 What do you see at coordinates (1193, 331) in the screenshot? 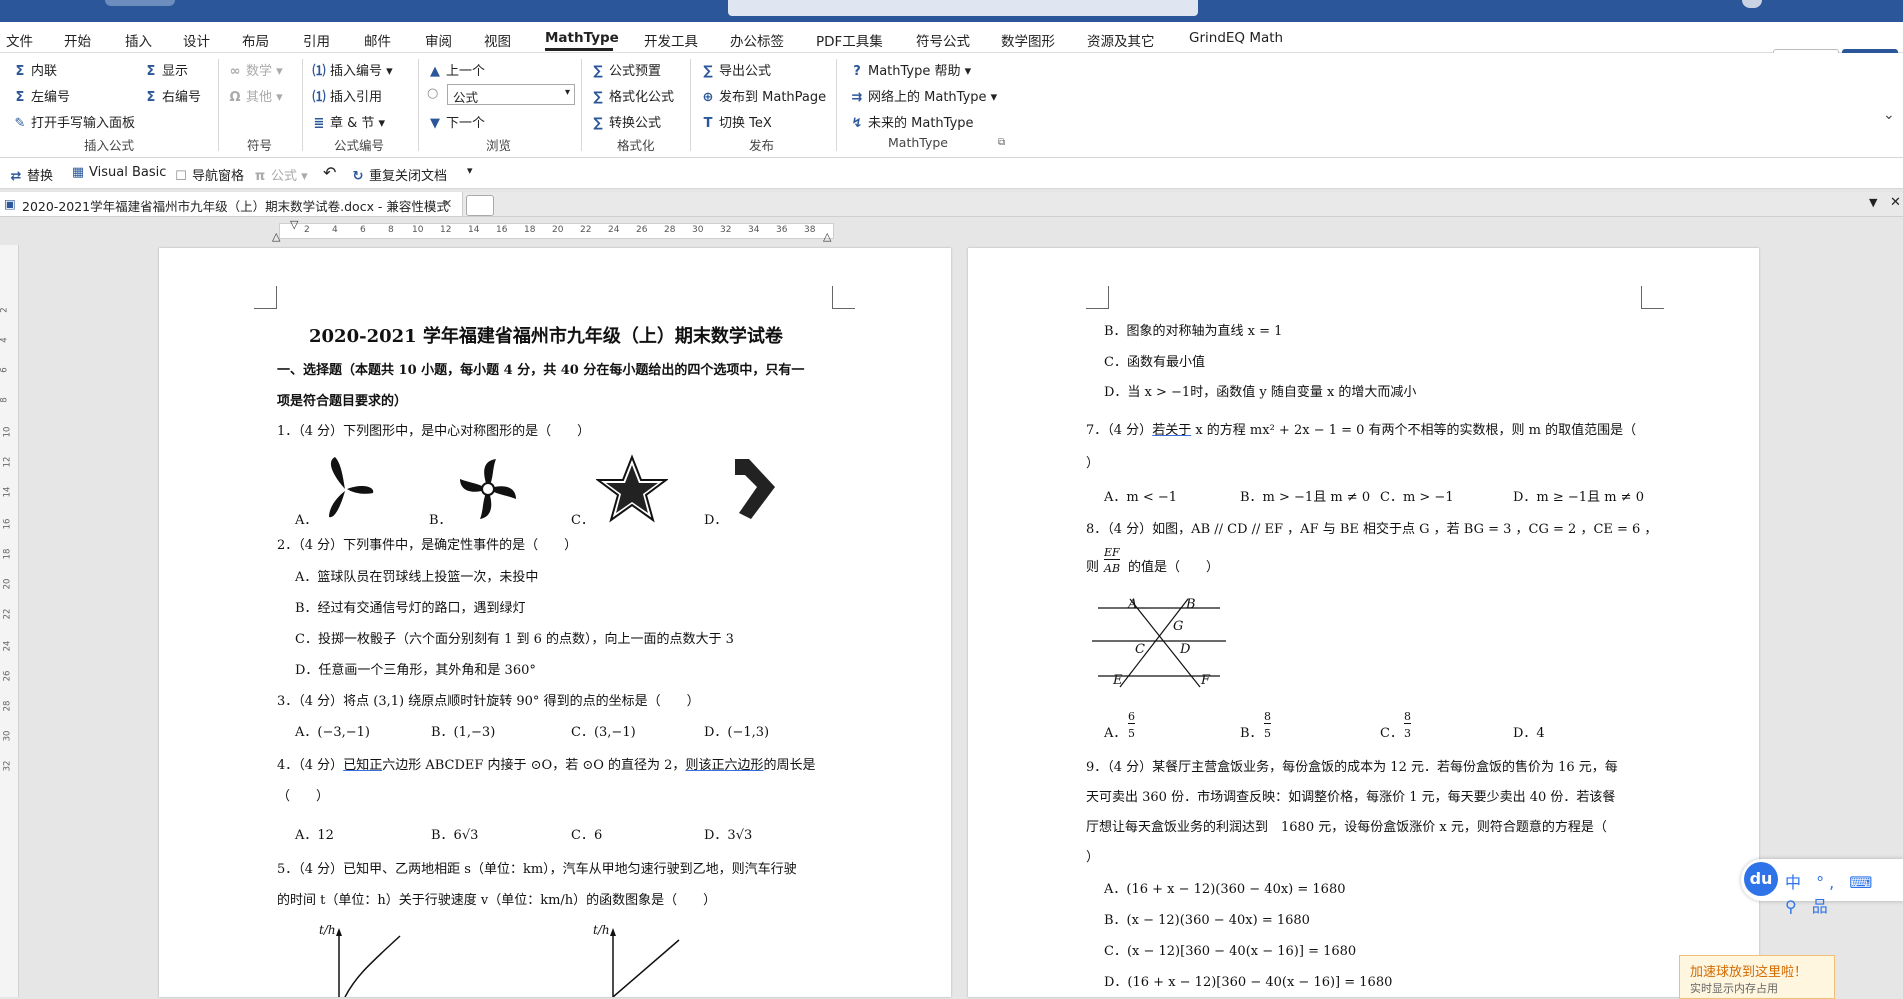
I see `q6-option-b: B．图象的对称轴为直线 x = 1` at bounding box center [1193, 331].